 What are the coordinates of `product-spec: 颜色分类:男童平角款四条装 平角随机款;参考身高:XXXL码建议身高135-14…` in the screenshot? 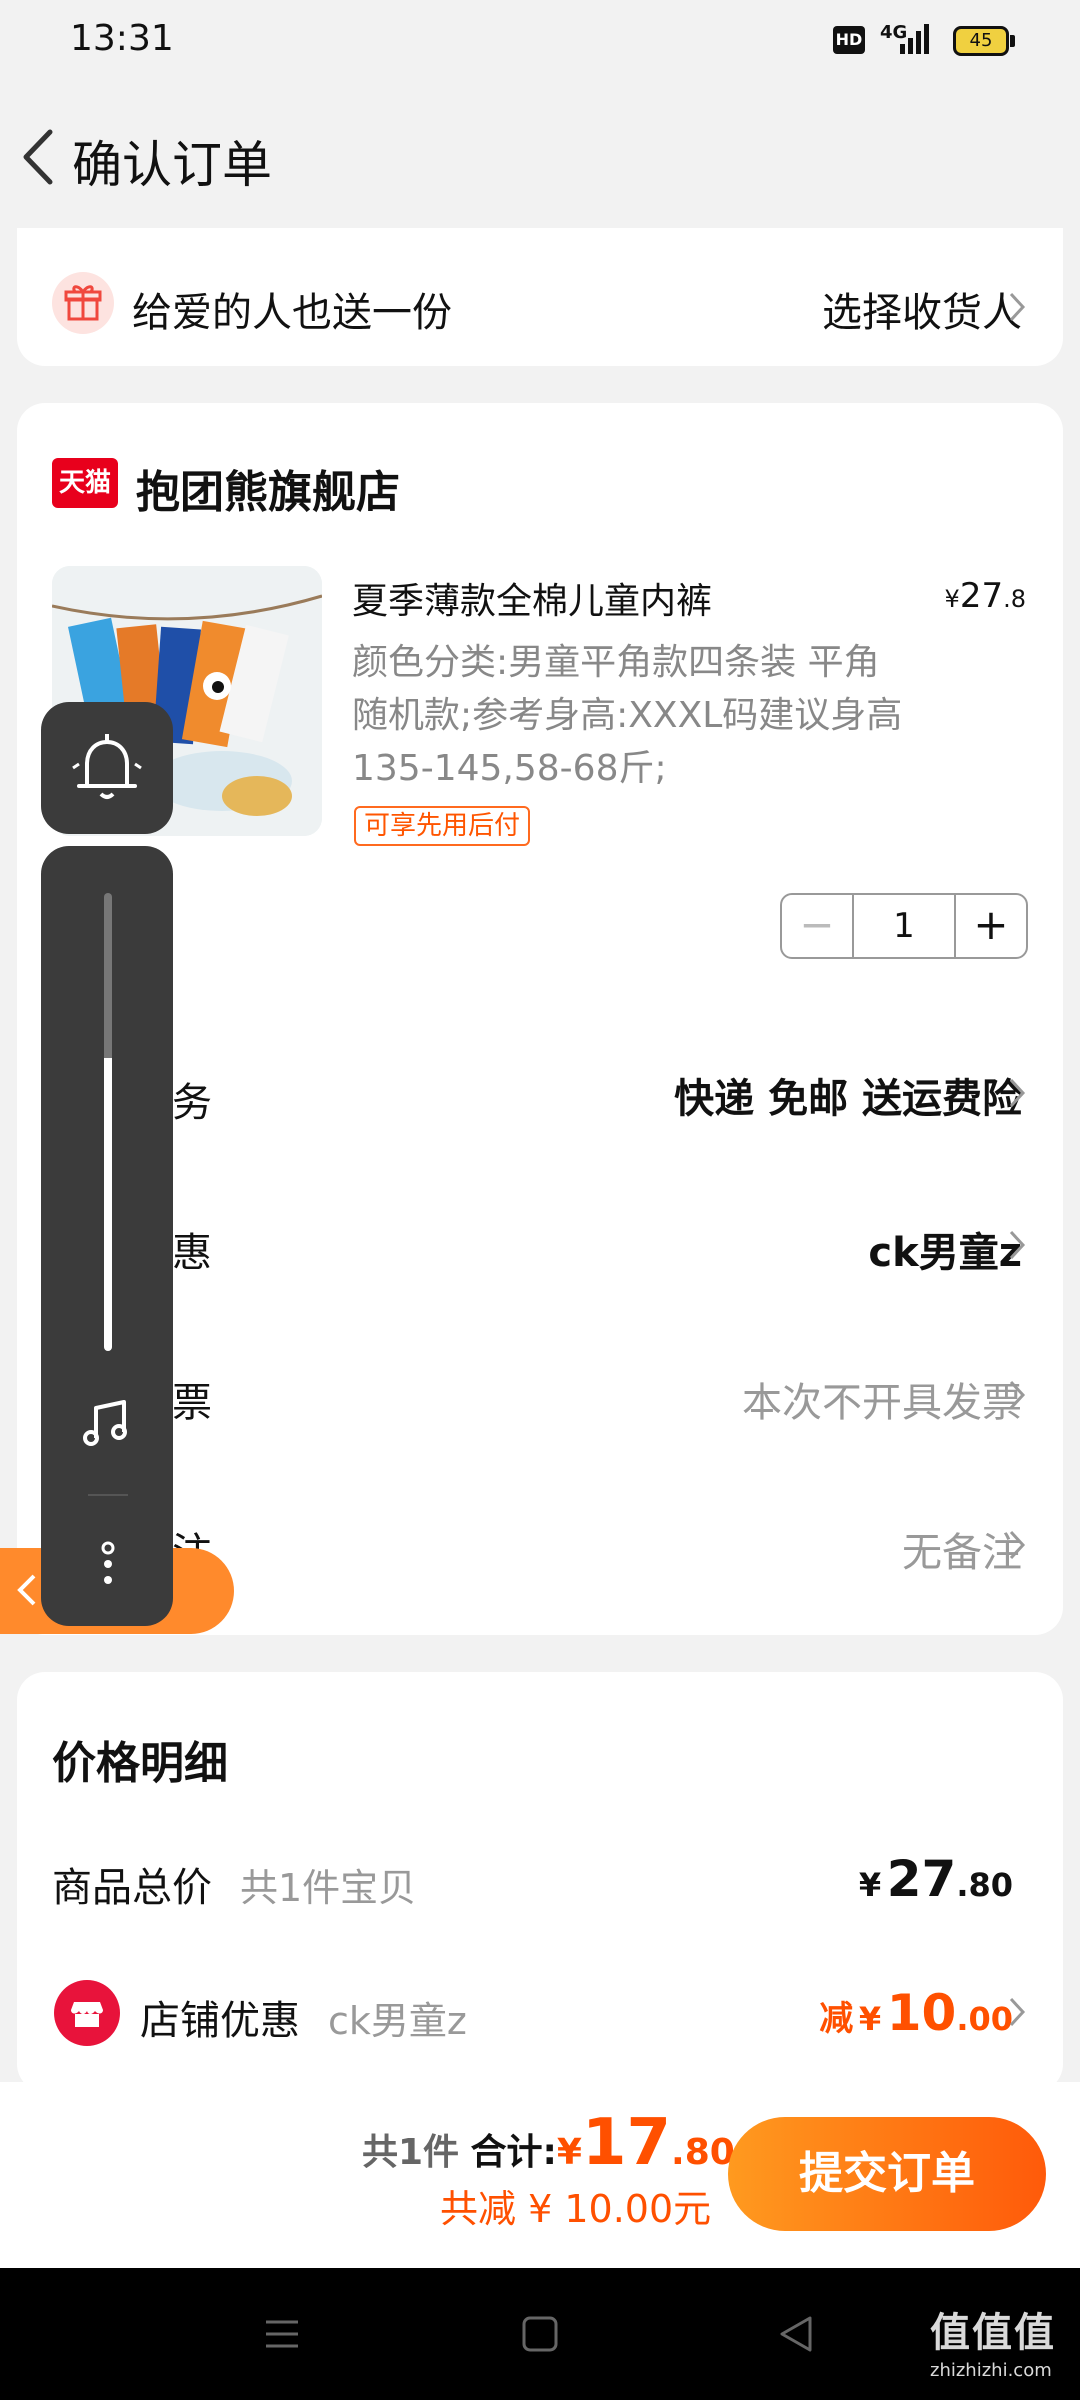 It's located at (632, 715).